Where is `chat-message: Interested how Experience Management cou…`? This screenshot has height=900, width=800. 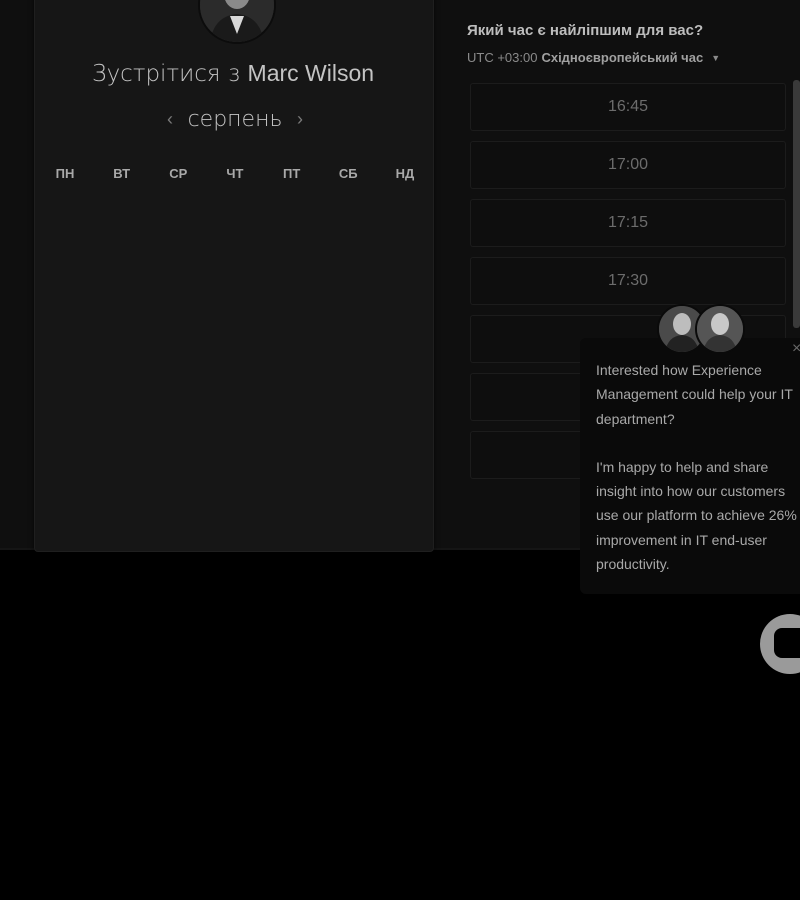
chat-message: Interested how Experience Management cou… is located at coordinates (698, 467).